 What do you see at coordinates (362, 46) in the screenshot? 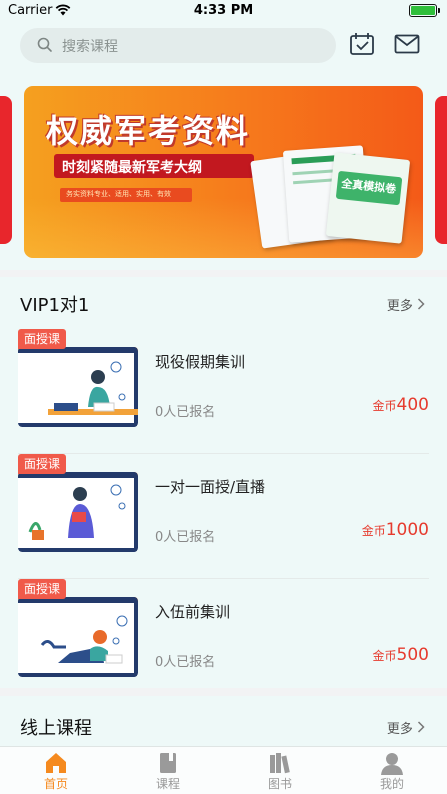
I see `calendar-check-icon` at bounding box center [362, 46].